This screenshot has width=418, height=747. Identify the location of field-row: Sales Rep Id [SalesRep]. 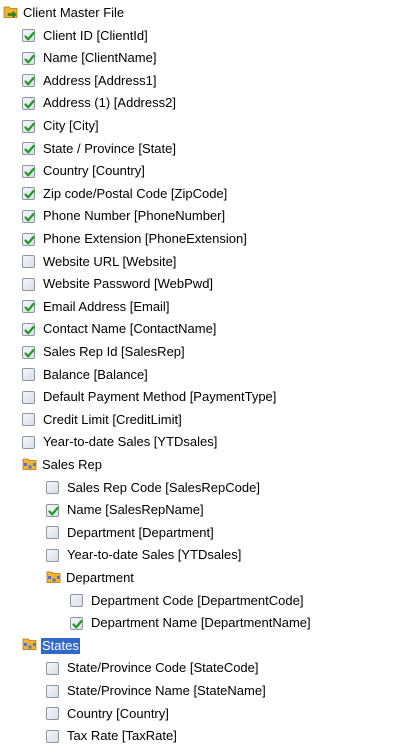
(104, 352).